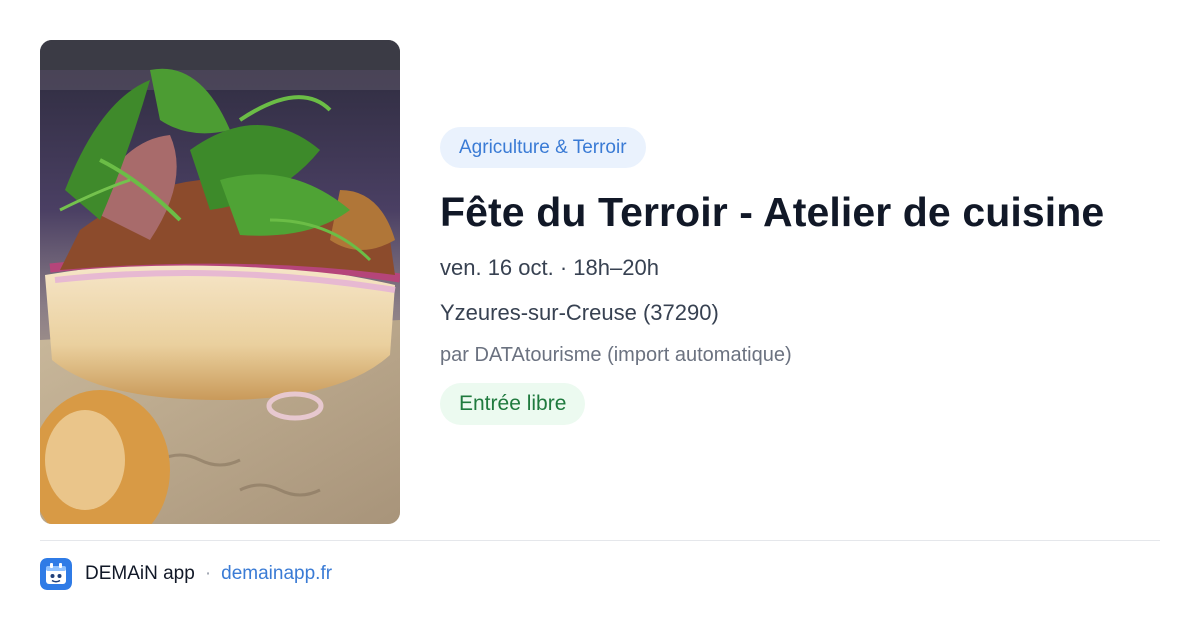  What do you see at coordinates (579, 312) in the screenshot?
I see `event-location: Yzeures-sur-Creuse (37290)` at bounding box center [579, 312].